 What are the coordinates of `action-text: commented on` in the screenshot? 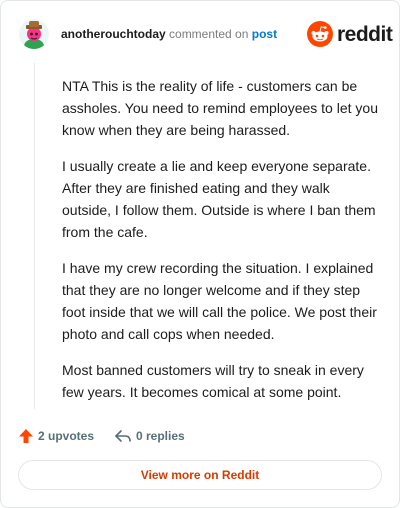 It's located at (209, 34).